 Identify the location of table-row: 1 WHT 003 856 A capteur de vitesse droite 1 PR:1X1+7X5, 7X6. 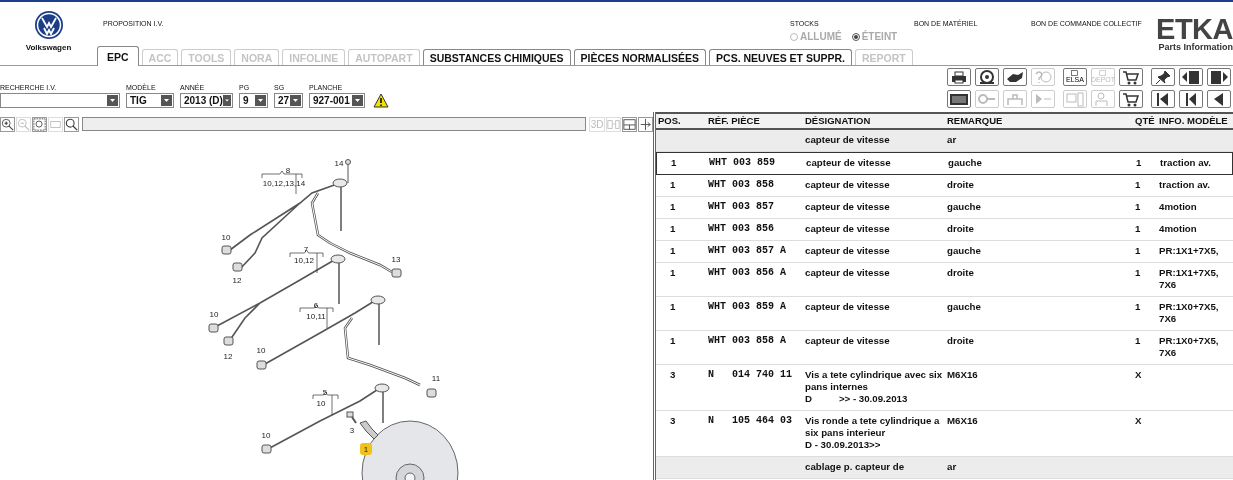
(944, 280).